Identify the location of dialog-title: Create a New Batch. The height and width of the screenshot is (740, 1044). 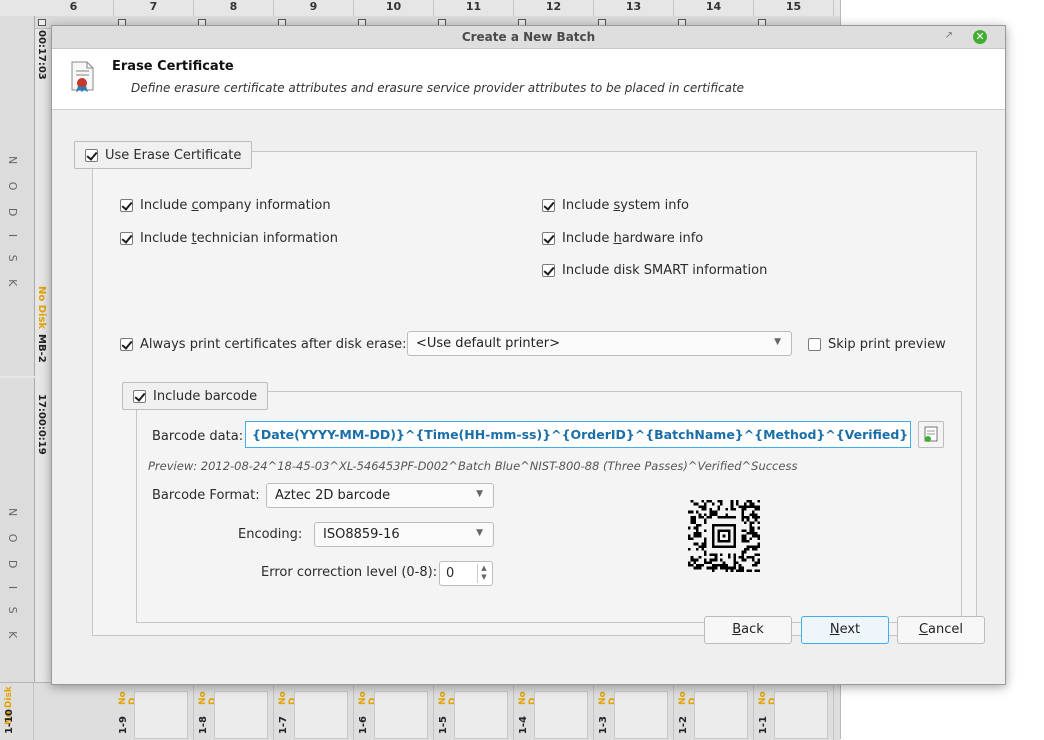
(528, 37).